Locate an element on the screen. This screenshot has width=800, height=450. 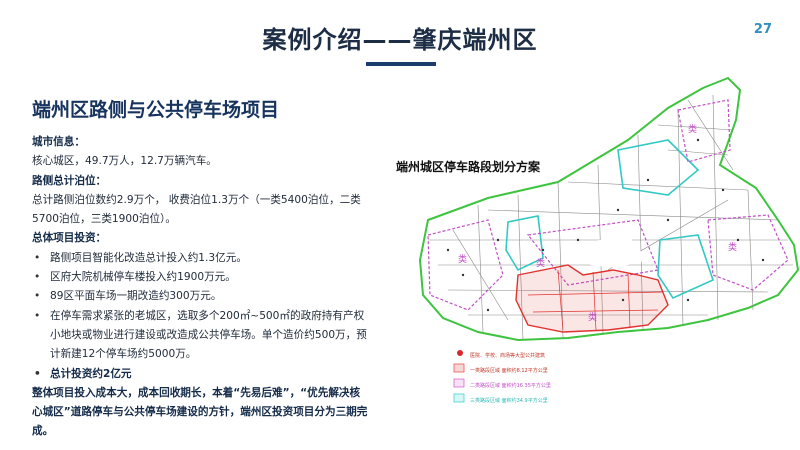
legend-row: 二类路段区域 面积约16.35平方公里 is located at coordinates (510, 385).